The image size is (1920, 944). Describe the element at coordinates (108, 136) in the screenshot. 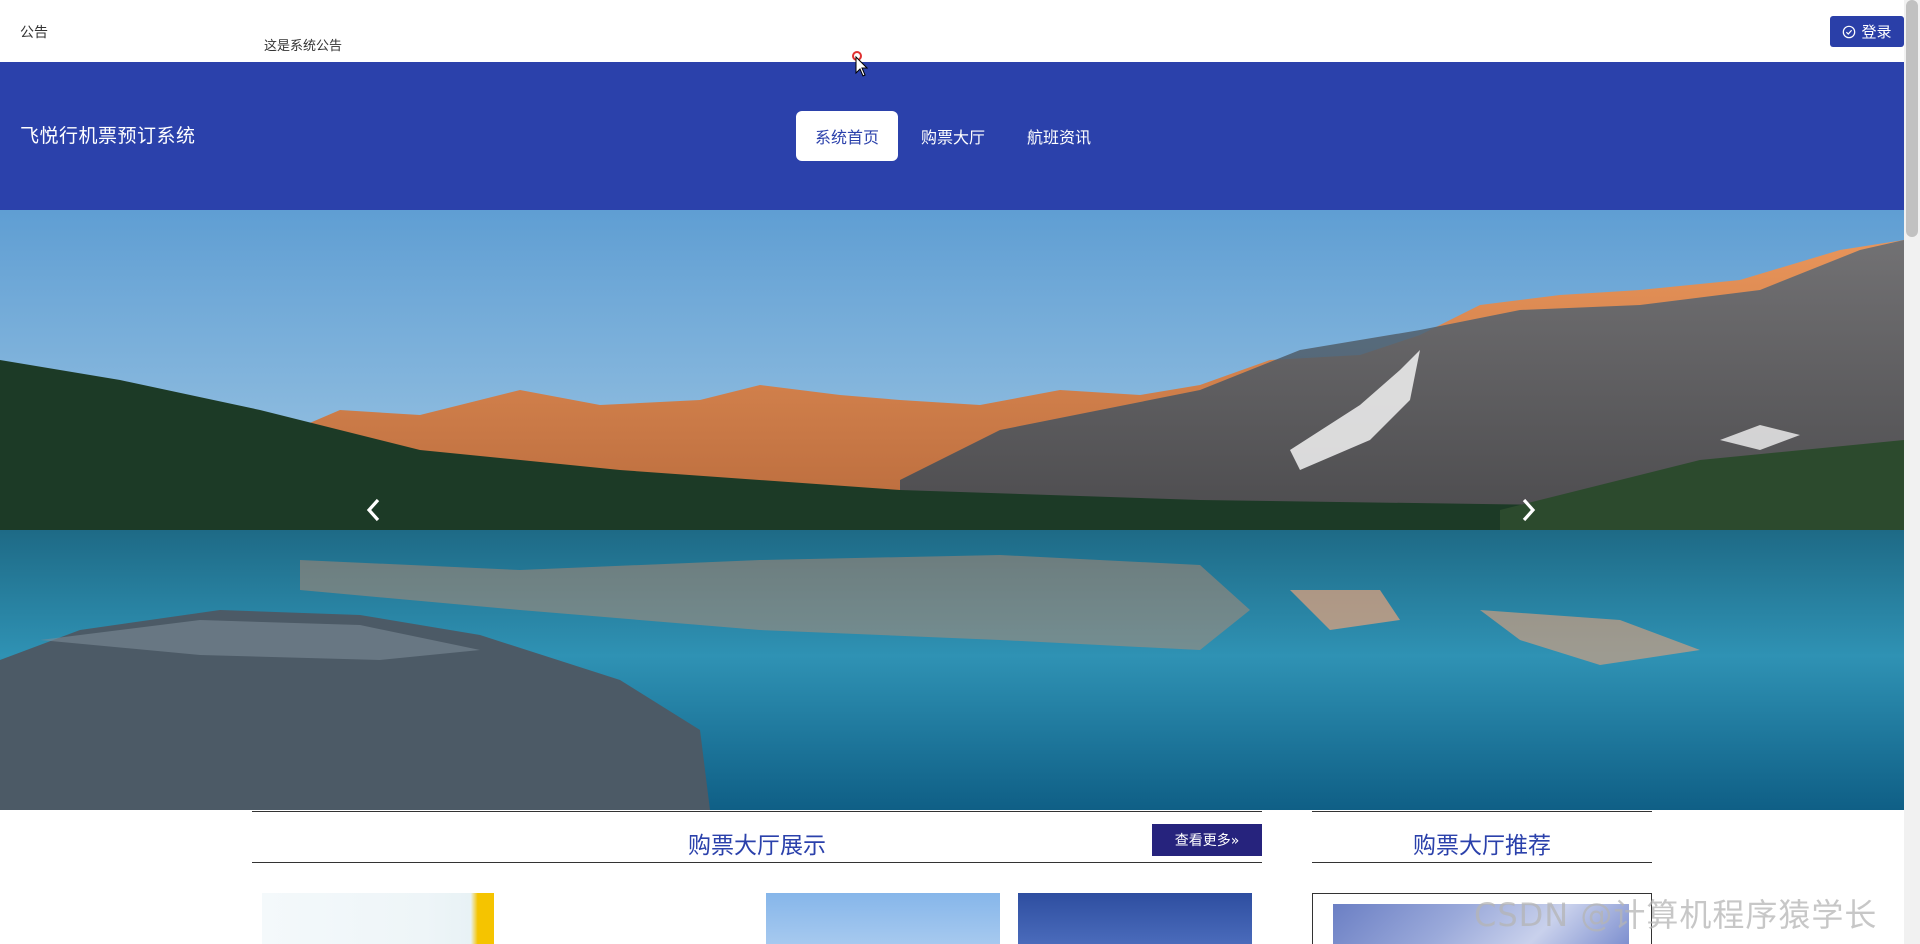

I see `site-title: 飞悦行机票预订系统` at that location.